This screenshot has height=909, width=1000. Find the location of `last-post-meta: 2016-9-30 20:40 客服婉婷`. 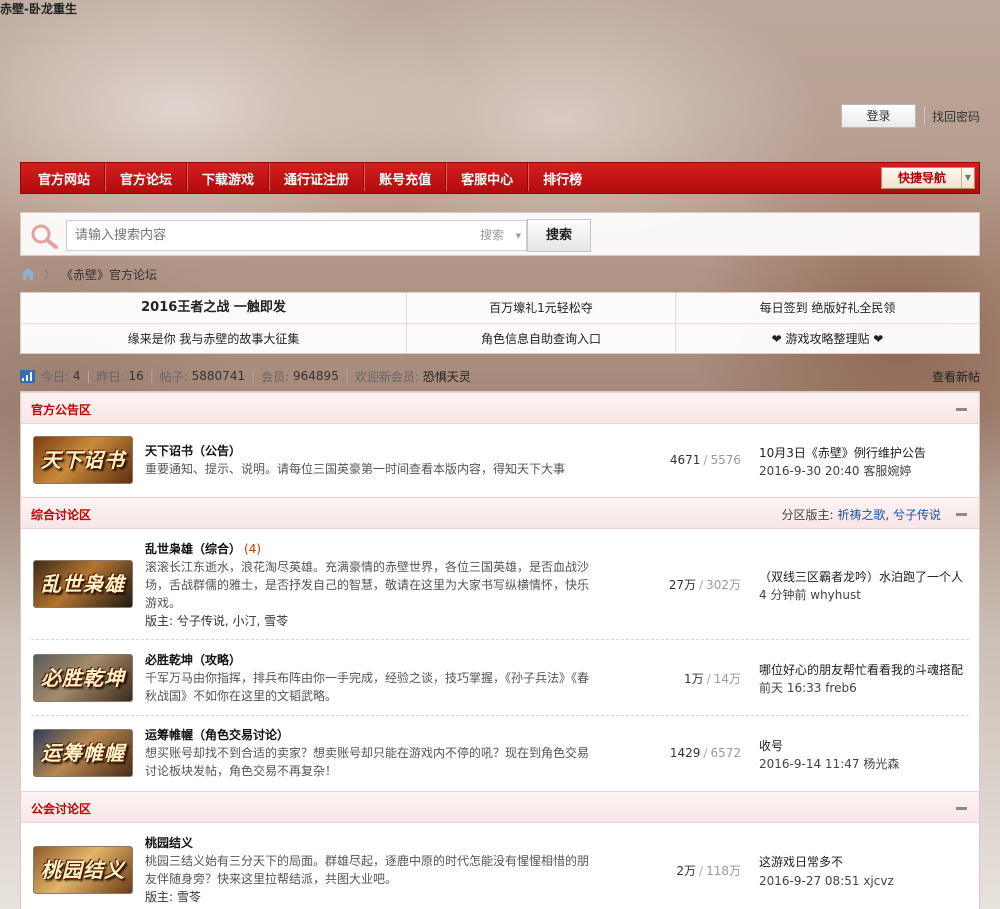

last-post-meta: 2016-9-30 20:40 客服婉婷 is located at coordinates (835, 471).